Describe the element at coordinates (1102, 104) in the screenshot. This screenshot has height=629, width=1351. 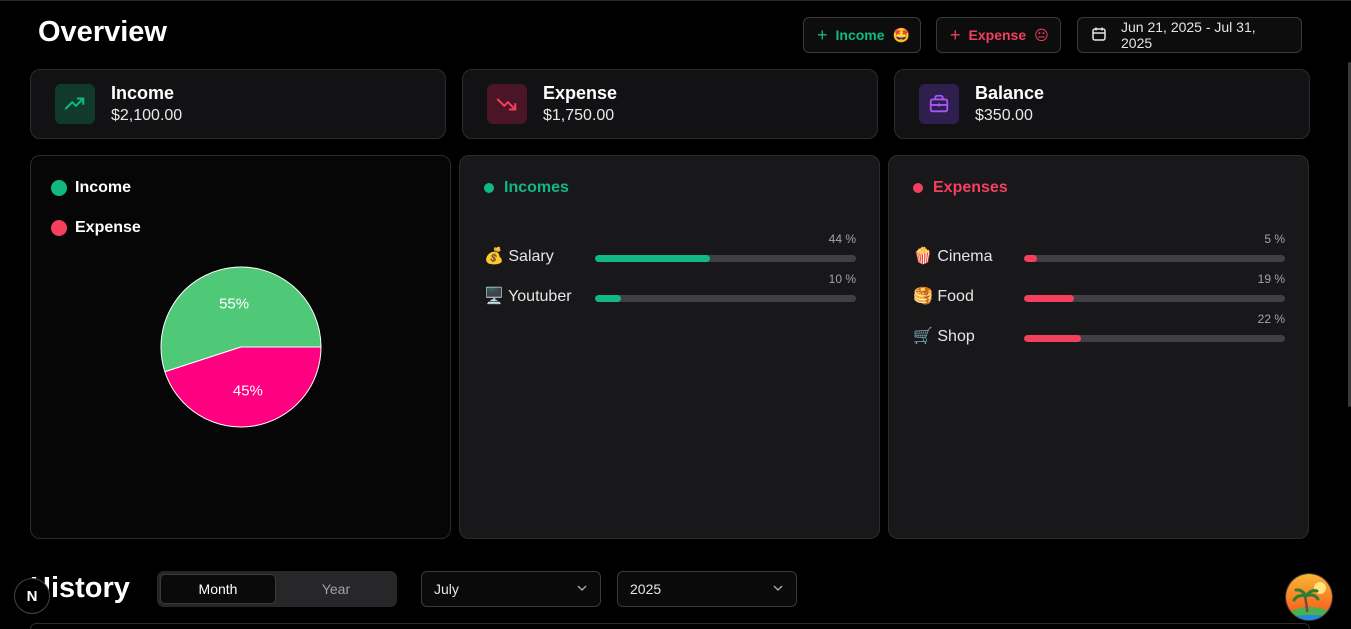
I see `balance-stat-card: Balance $350.00` at that location.